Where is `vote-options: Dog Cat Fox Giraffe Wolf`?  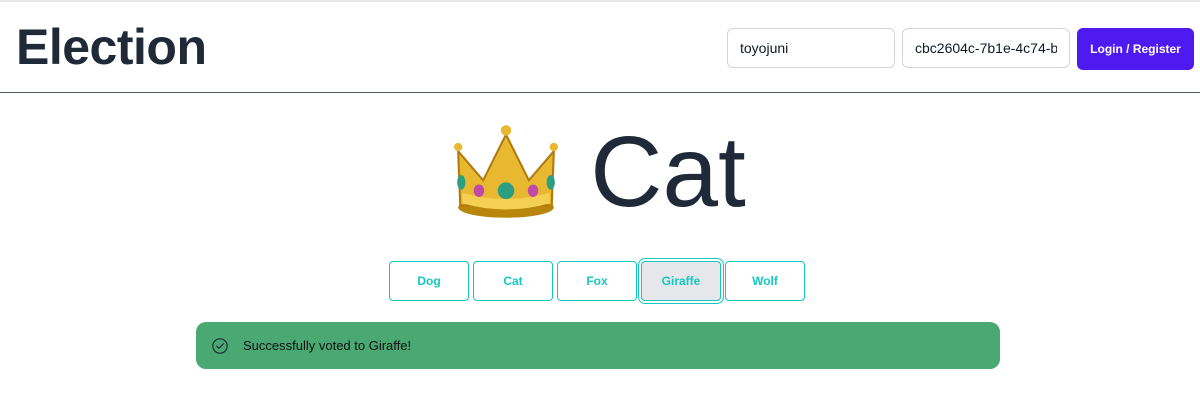 vote-options: Dog Cat Fox Giraffe Wolf is located at coordinates (597, 281).